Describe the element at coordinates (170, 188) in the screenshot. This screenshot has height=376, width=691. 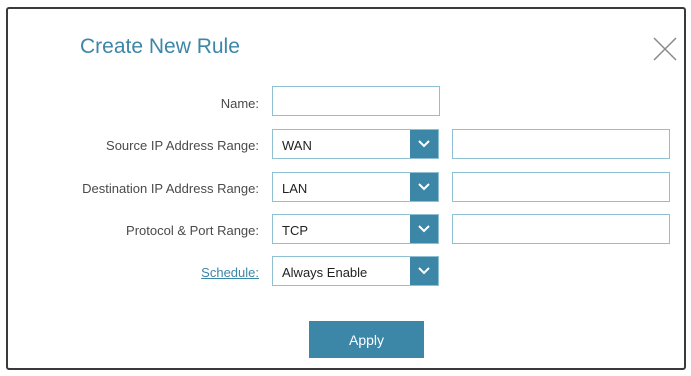
I see `destination-ip-label: Destination IP Address Range:` at that location.